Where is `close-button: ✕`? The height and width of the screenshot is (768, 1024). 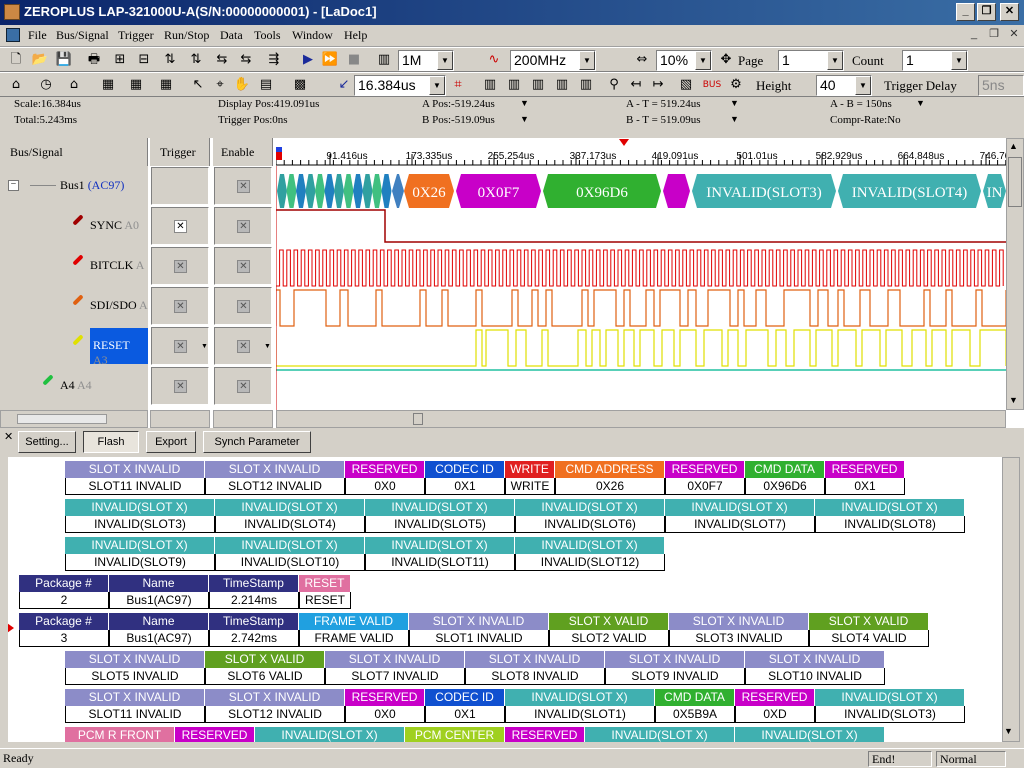 close-button: ✕ is located at coordinates (1009, 12).